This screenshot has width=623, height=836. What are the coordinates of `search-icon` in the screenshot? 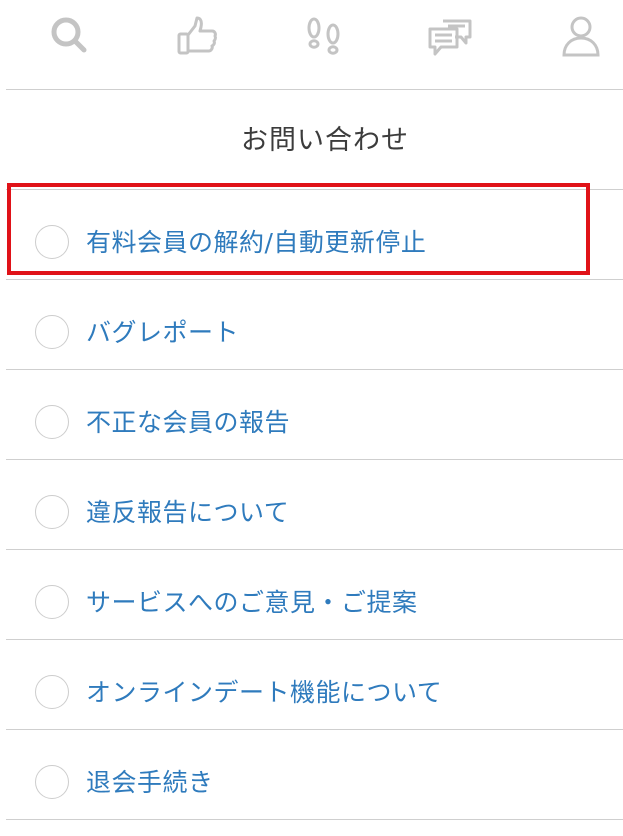 It's located at (69, 36).